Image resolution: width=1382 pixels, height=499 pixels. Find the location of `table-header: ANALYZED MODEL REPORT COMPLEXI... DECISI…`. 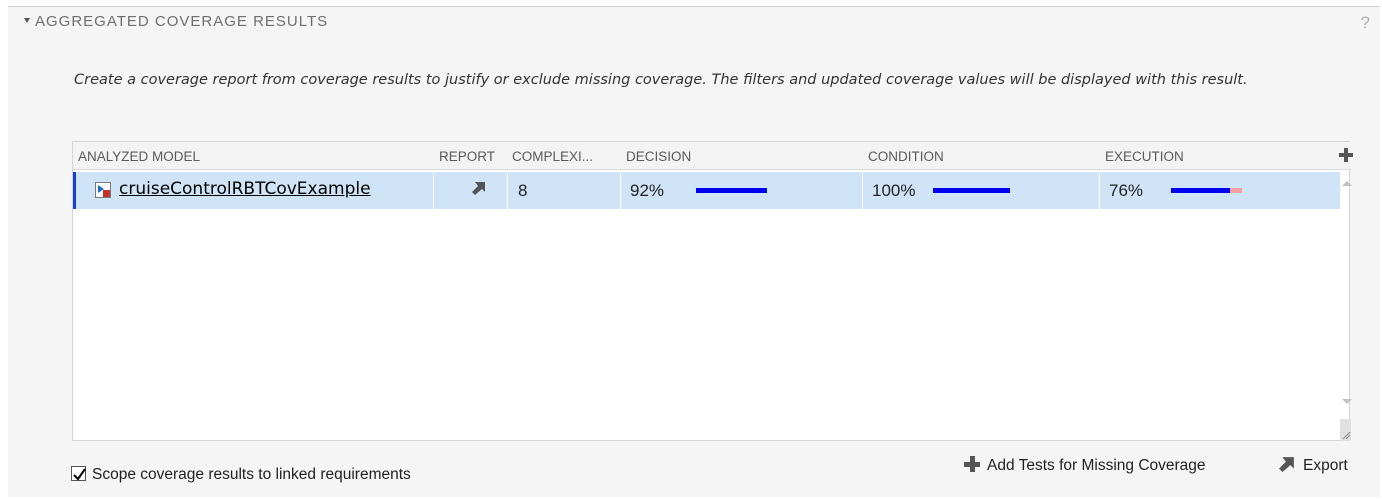

table-header: ANALYZED MODEL REPORT COMPLEXI... DECISI… is located at coordinates (713, 156).